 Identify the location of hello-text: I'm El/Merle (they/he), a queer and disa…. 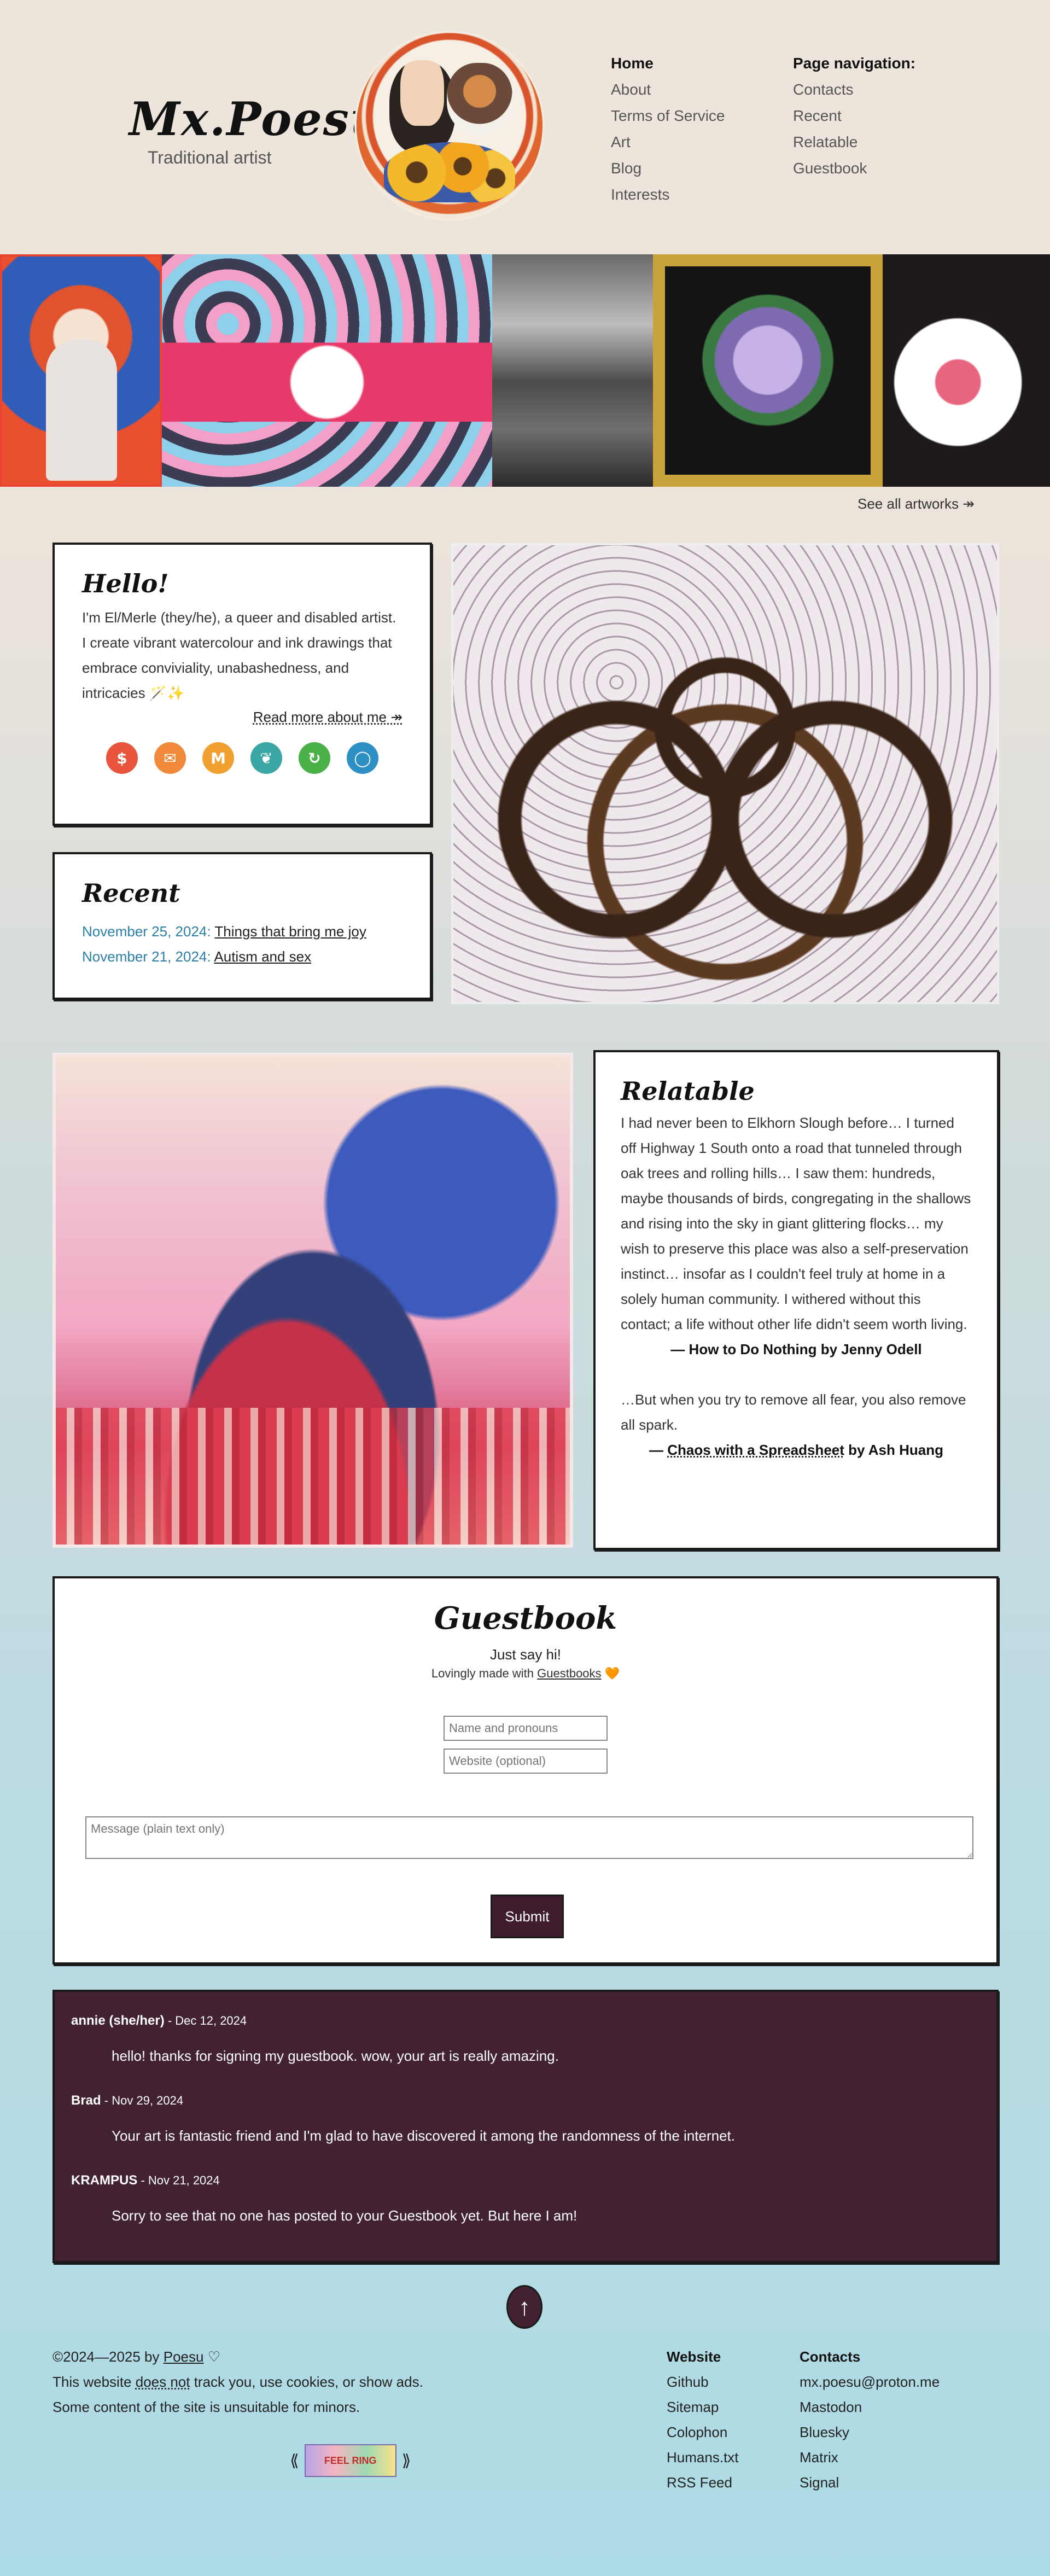
(239, 655).